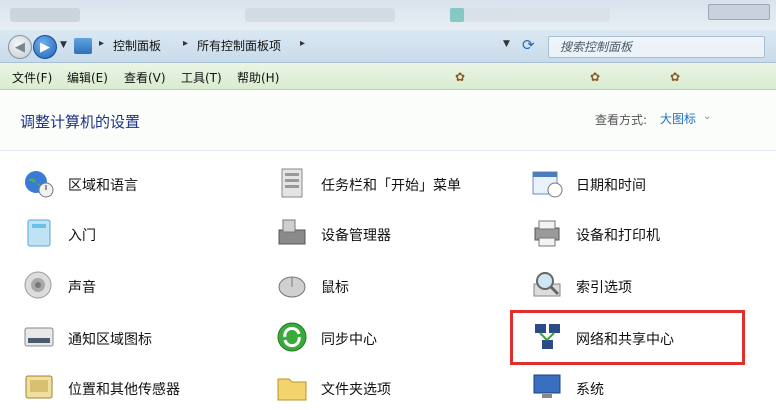 The height and width of the screenshot is (410, 776). I want to click on item-region-language: 区域和语言, so click(132, 186).